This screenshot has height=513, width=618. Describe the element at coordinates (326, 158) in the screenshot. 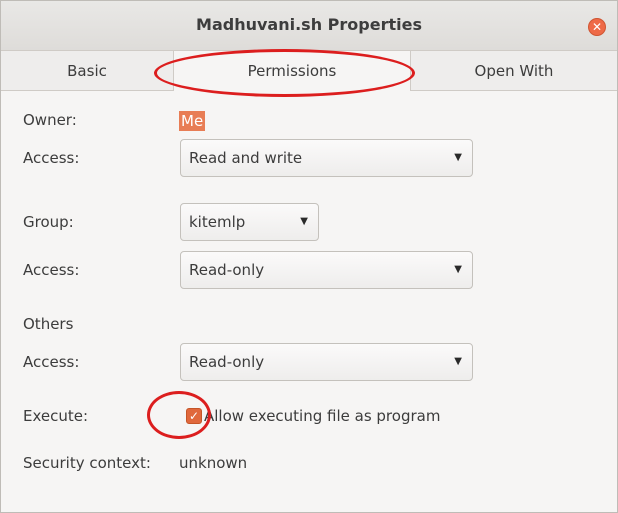

I see `owner-access-dropdown: Read and write ▼` at that location.